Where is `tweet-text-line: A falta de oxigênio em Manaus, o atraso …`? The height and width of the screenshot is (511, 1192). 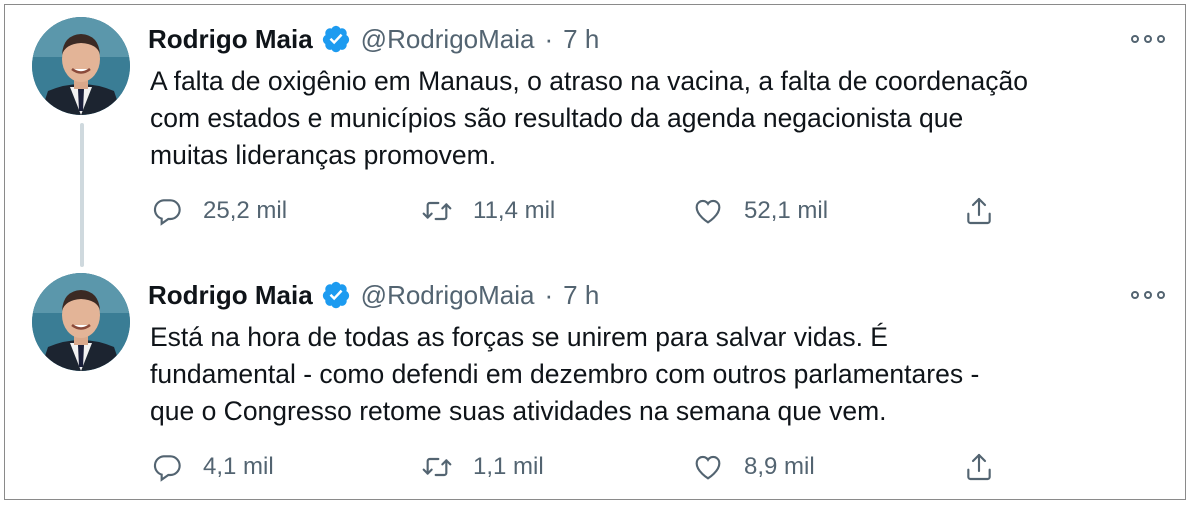 tweet-text-line: A falta de oxigênio em Manaus, o atraso … is located at coordinates (589, 81).